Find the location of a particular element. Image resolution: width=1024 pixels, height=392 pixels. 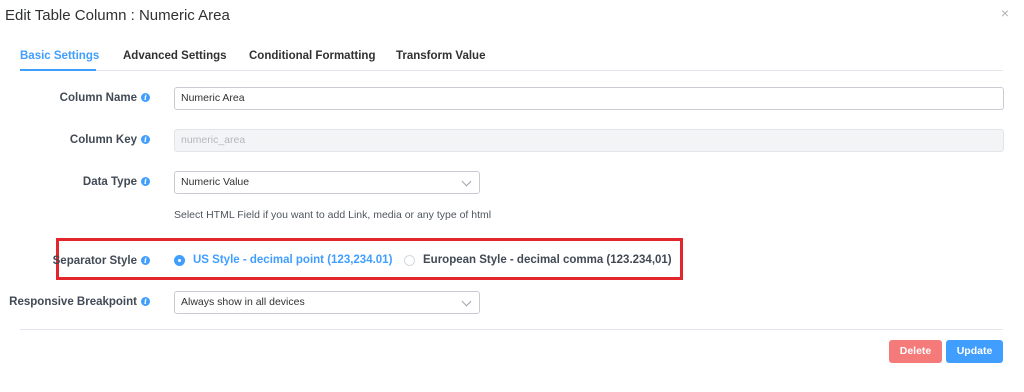

data-type-label: Data Type i is located at coordinates (116, 182).